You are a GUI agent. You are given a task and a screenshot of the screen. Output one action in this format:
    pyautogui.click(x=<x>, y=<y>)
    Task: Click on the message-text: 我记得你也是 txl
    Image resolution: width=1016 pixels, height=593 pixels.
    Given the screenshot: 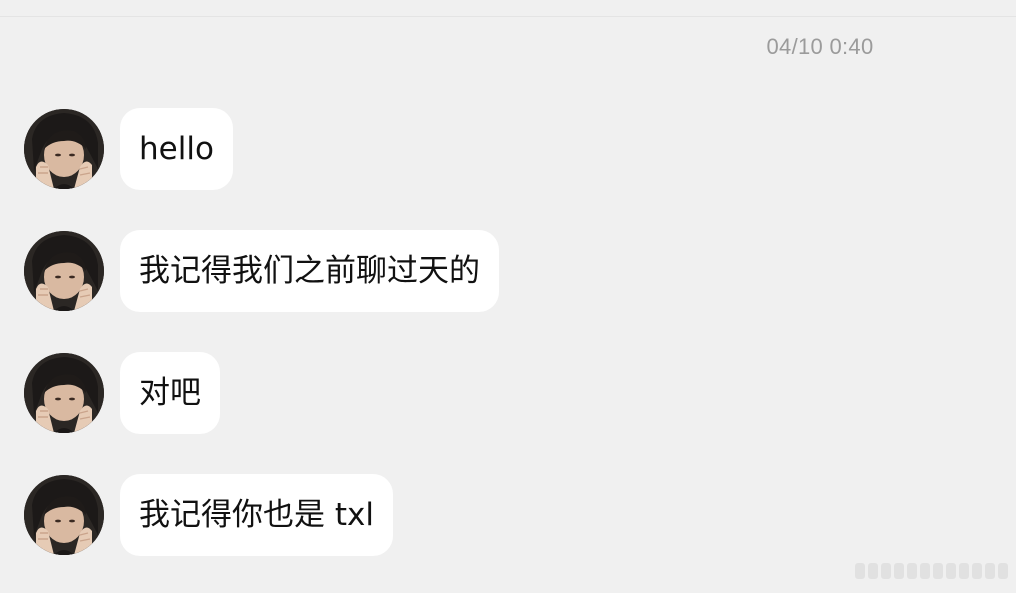 What is the action you would take?
    pyautogui.click(x=256, y=514)
    